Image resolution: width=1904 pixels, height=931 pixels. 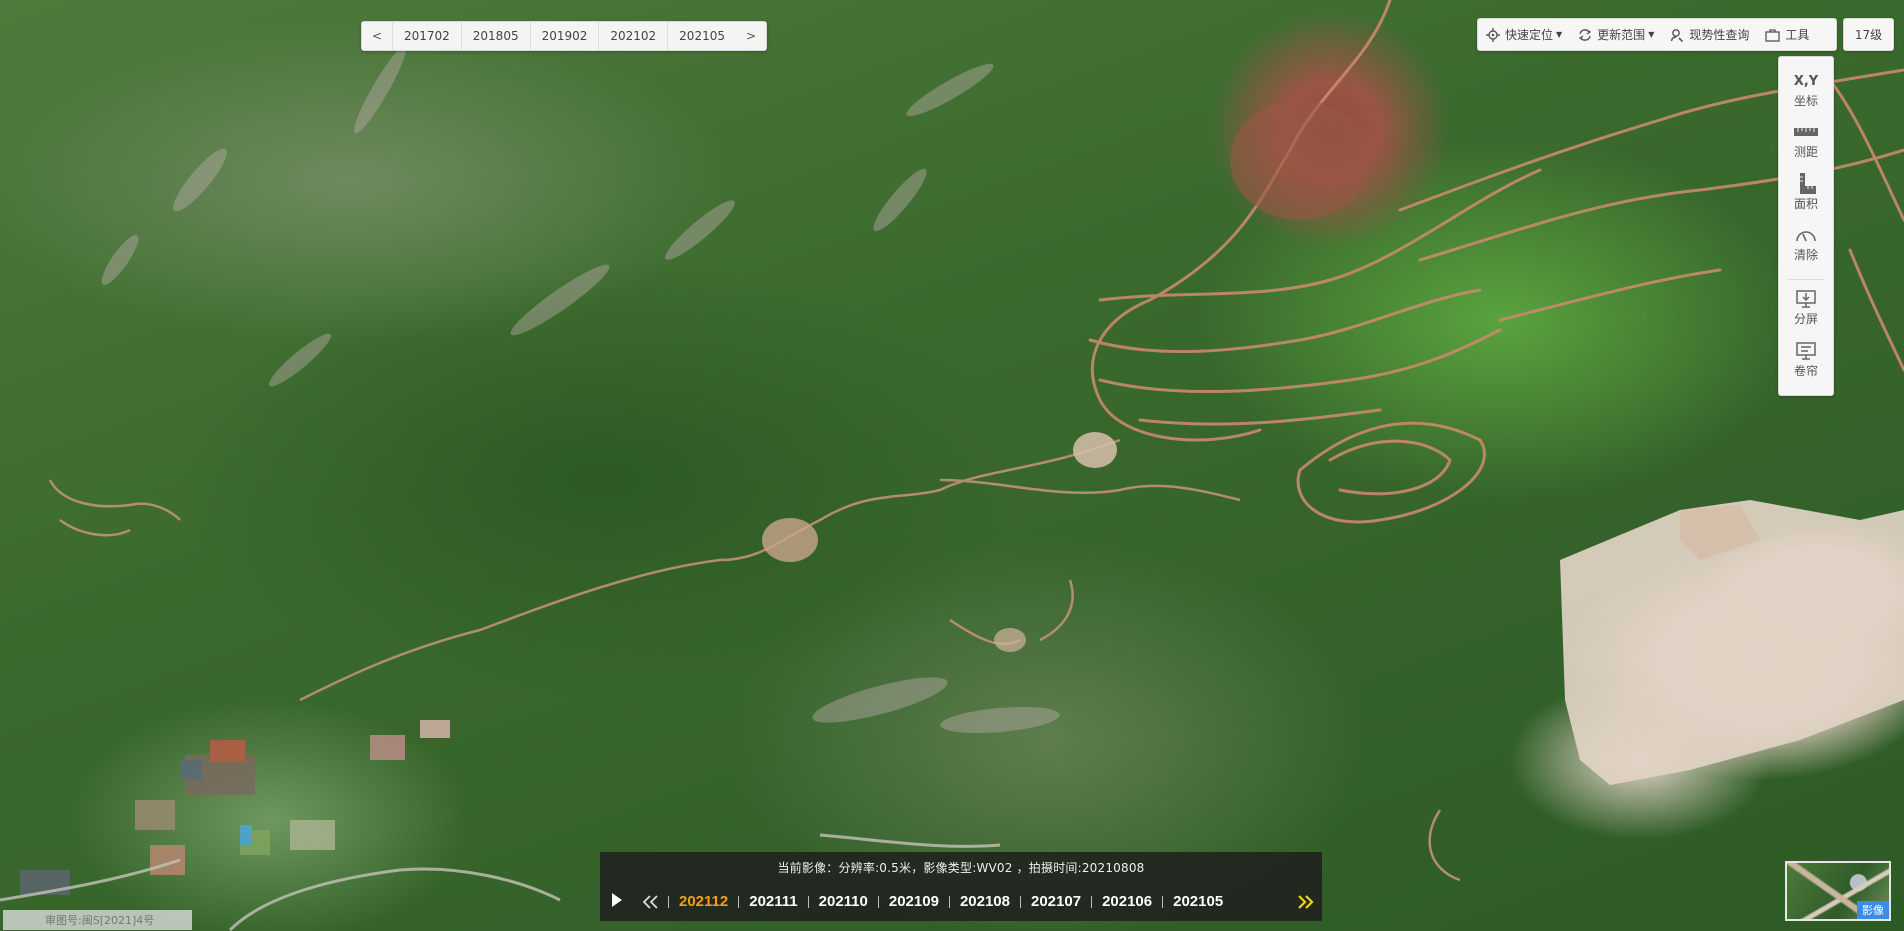 What do you see at coordinates (1493, 34) in the screenshot?
I see `crosshair-icon` at bounding box center [1493, 34].